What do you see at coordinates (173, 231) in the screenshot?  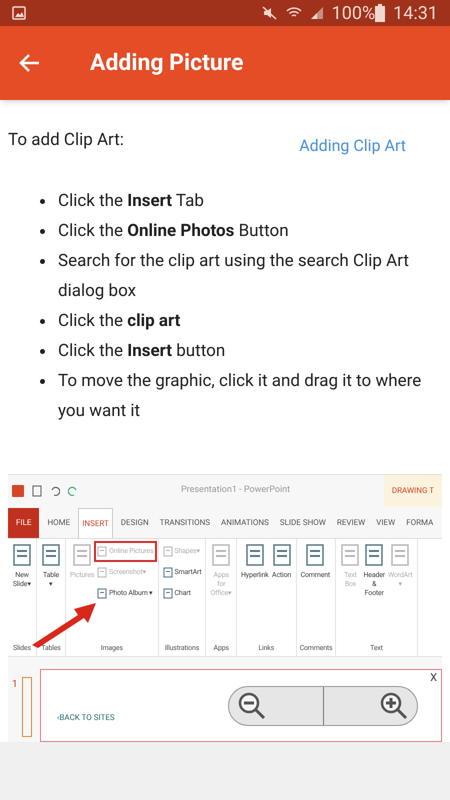 I see `step-text: Click the Online Photos Button` at bounding box center [173, 231].